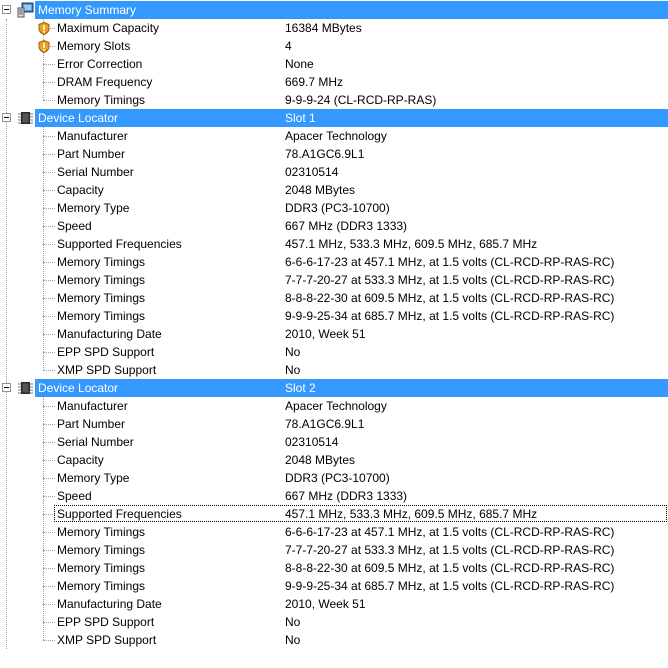 The width and height of the screenshot is (668, 668). I want to click on section-header: Memory Summary, so click(334, 10).